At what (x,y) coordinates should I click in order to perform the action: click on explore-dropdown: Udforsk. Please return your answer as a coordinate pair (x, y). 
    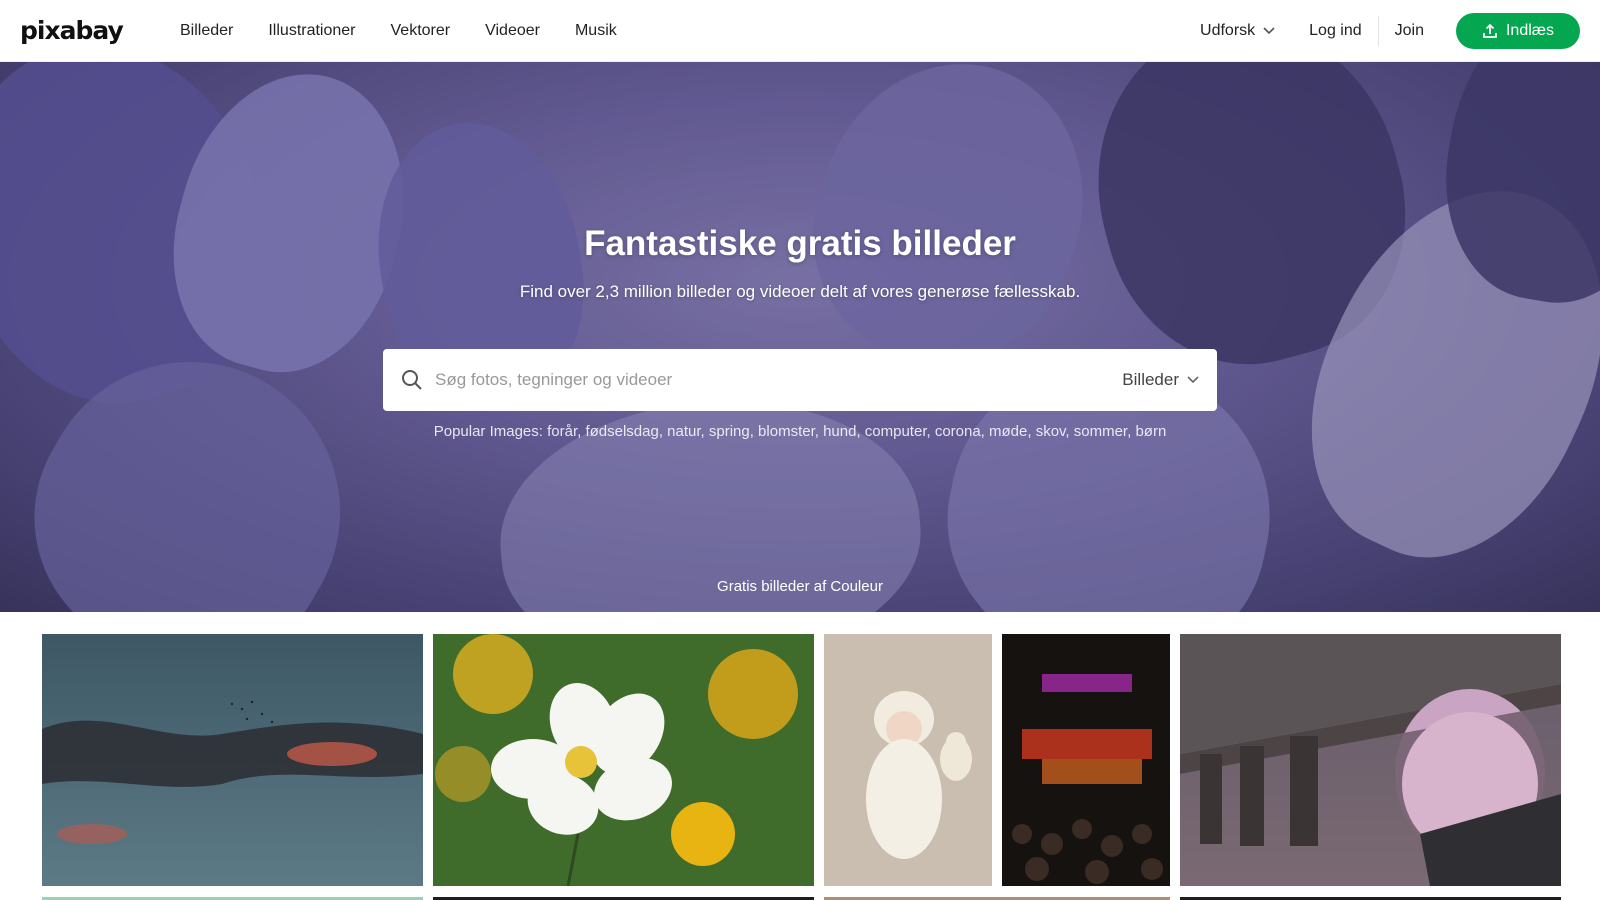
    Looking at the image, I should click on (1237, 31).